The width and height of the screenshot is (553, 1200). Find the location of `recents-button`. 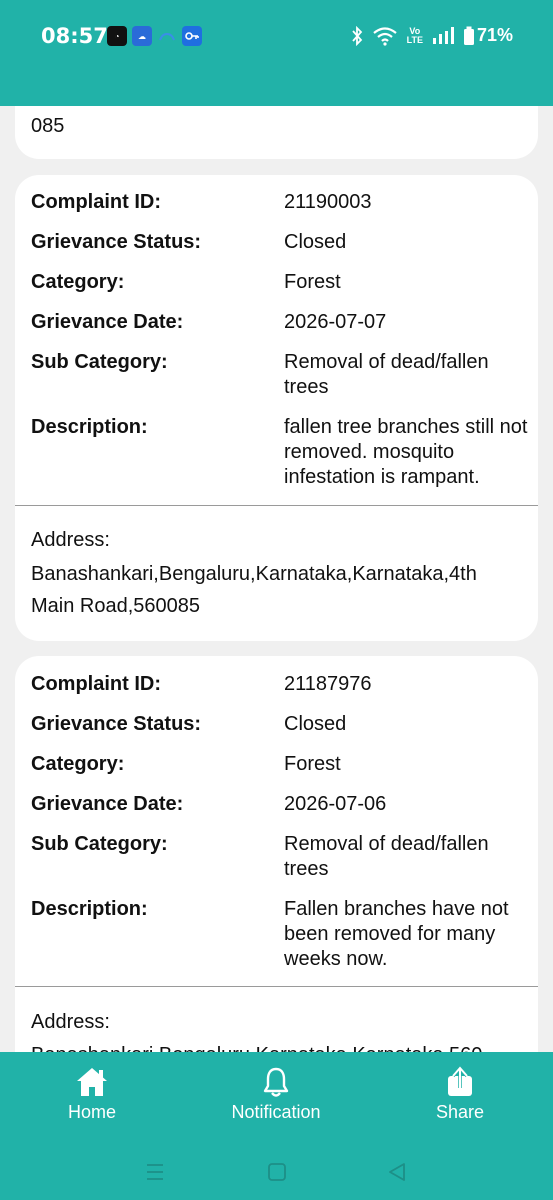

recents-button is located at coordinates (155, 1172).